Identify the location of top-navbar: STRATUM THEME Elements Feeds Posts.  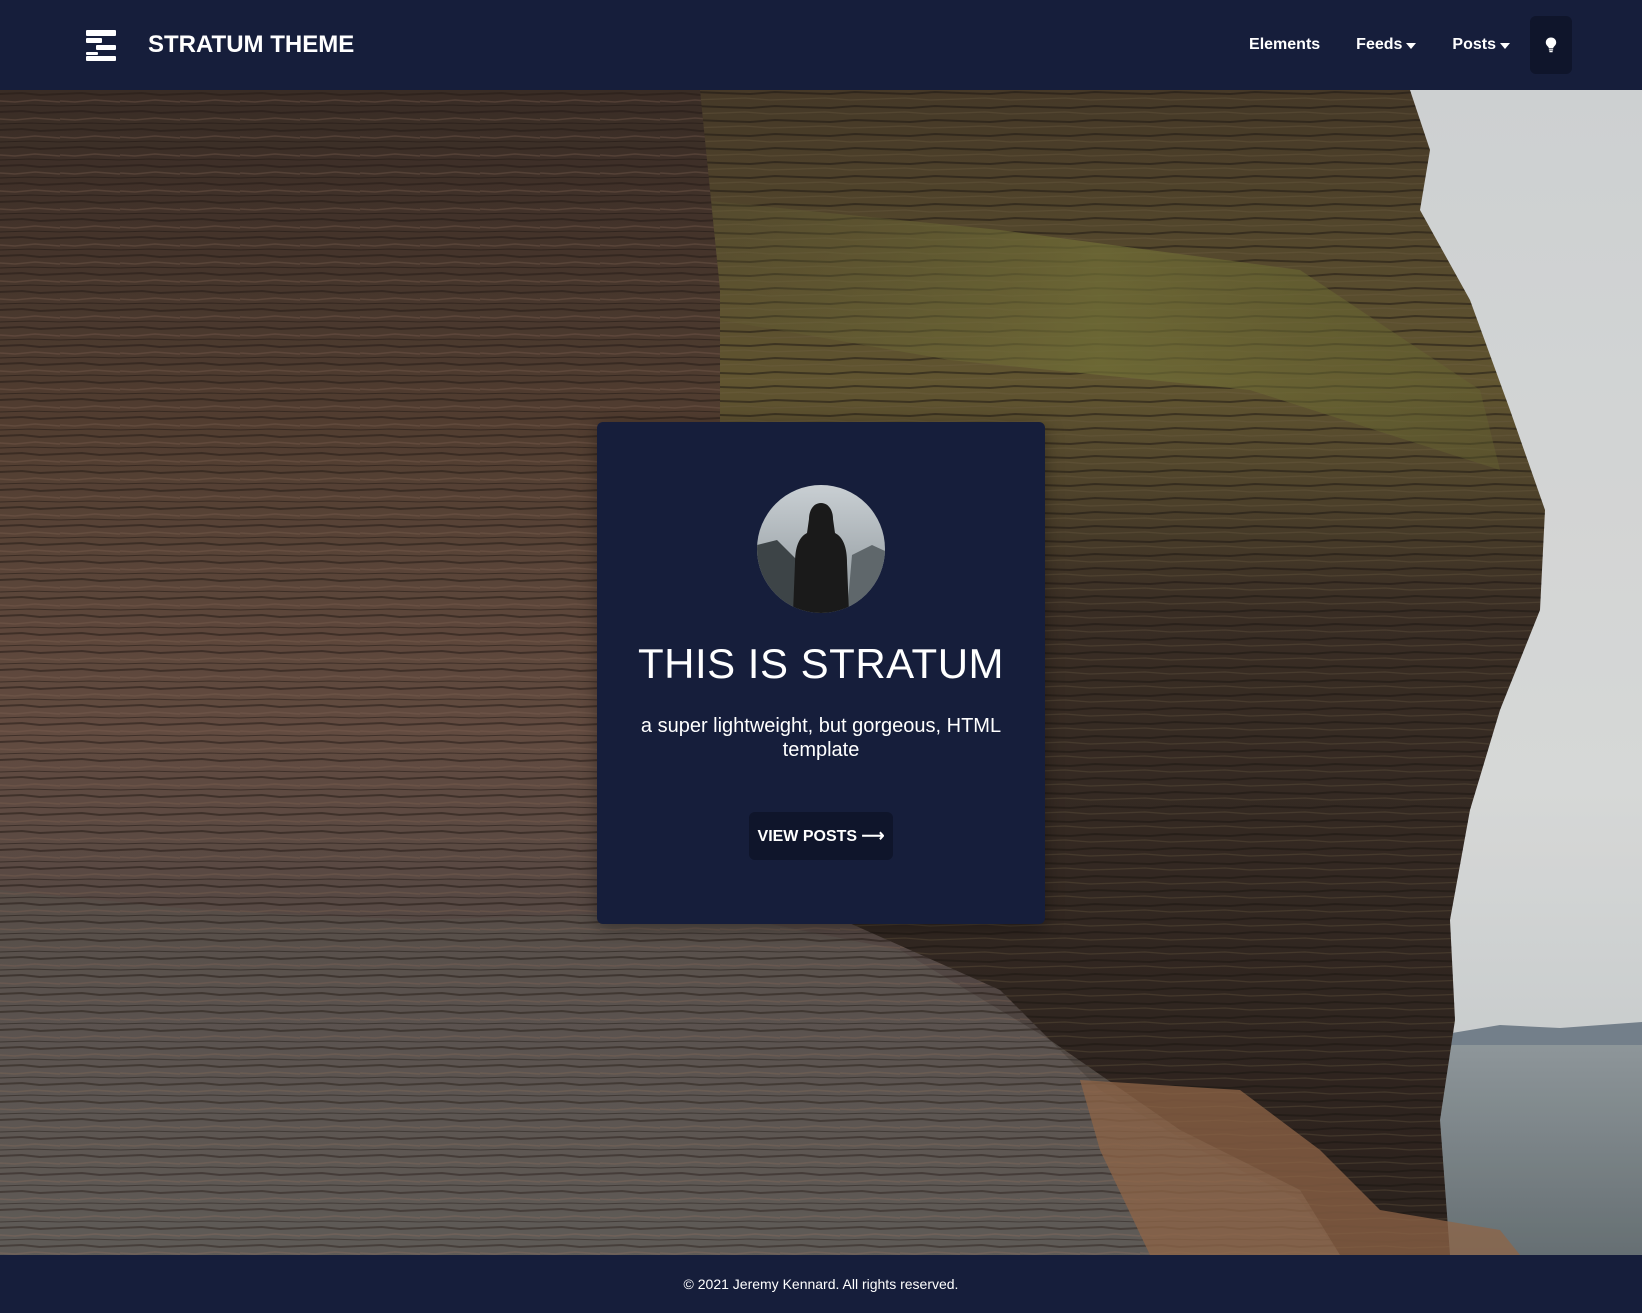
(821, 45).